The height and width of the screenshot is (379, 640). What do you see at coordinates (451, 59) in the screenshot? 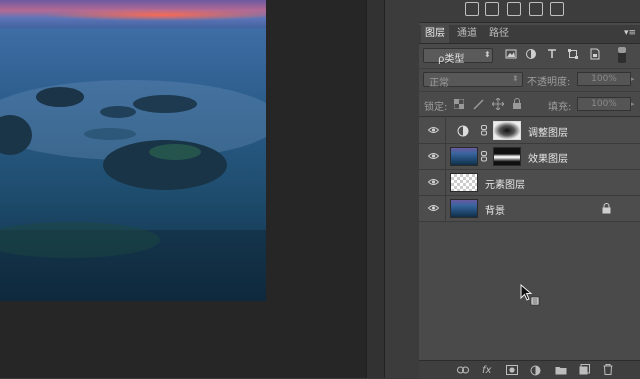
I see `layer-filter-label: ρ类型` at bounding box center [451, 59].